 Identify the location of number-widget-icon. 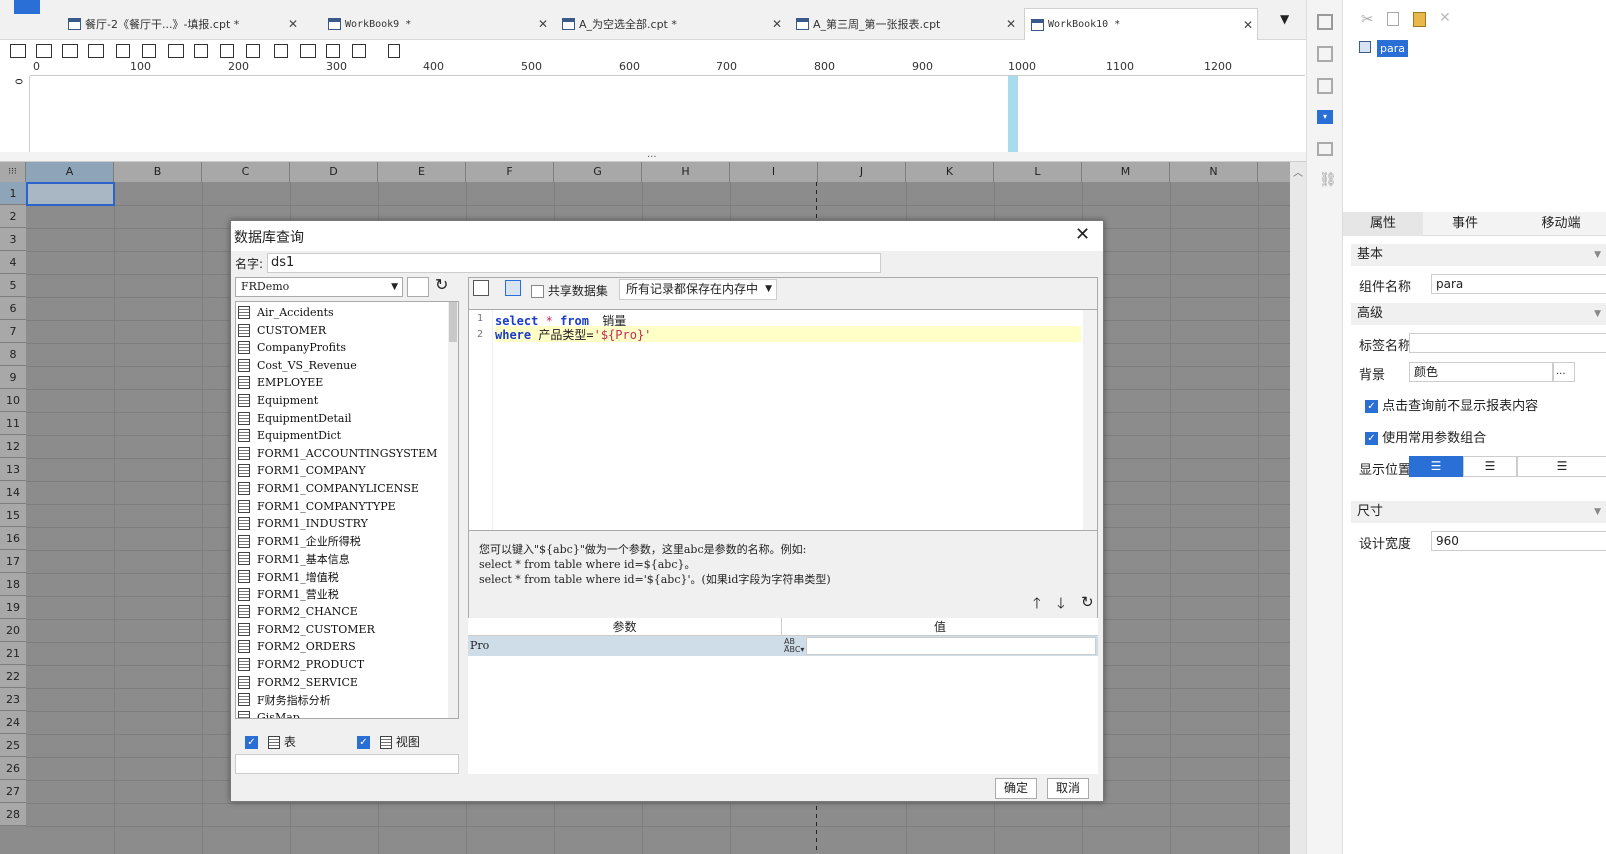
(176, 51).